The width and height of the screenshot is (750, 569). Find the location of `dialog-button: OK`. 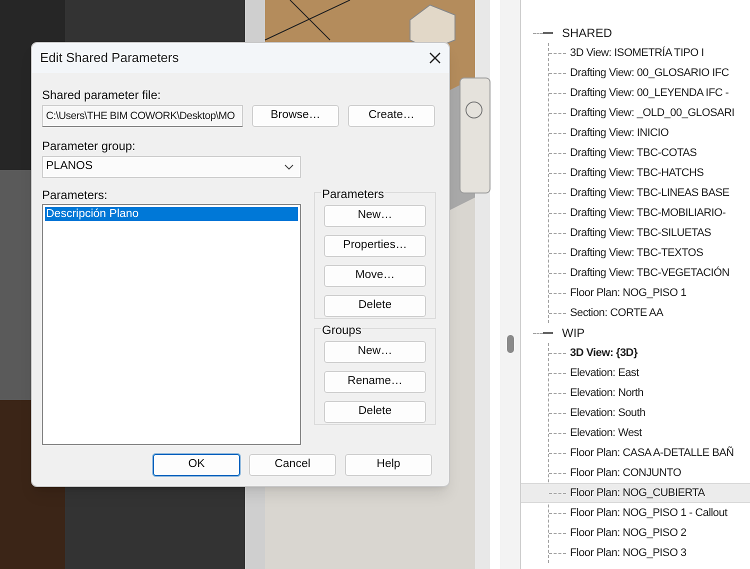

dialog-button: OK is located at coordinates (196, 465).